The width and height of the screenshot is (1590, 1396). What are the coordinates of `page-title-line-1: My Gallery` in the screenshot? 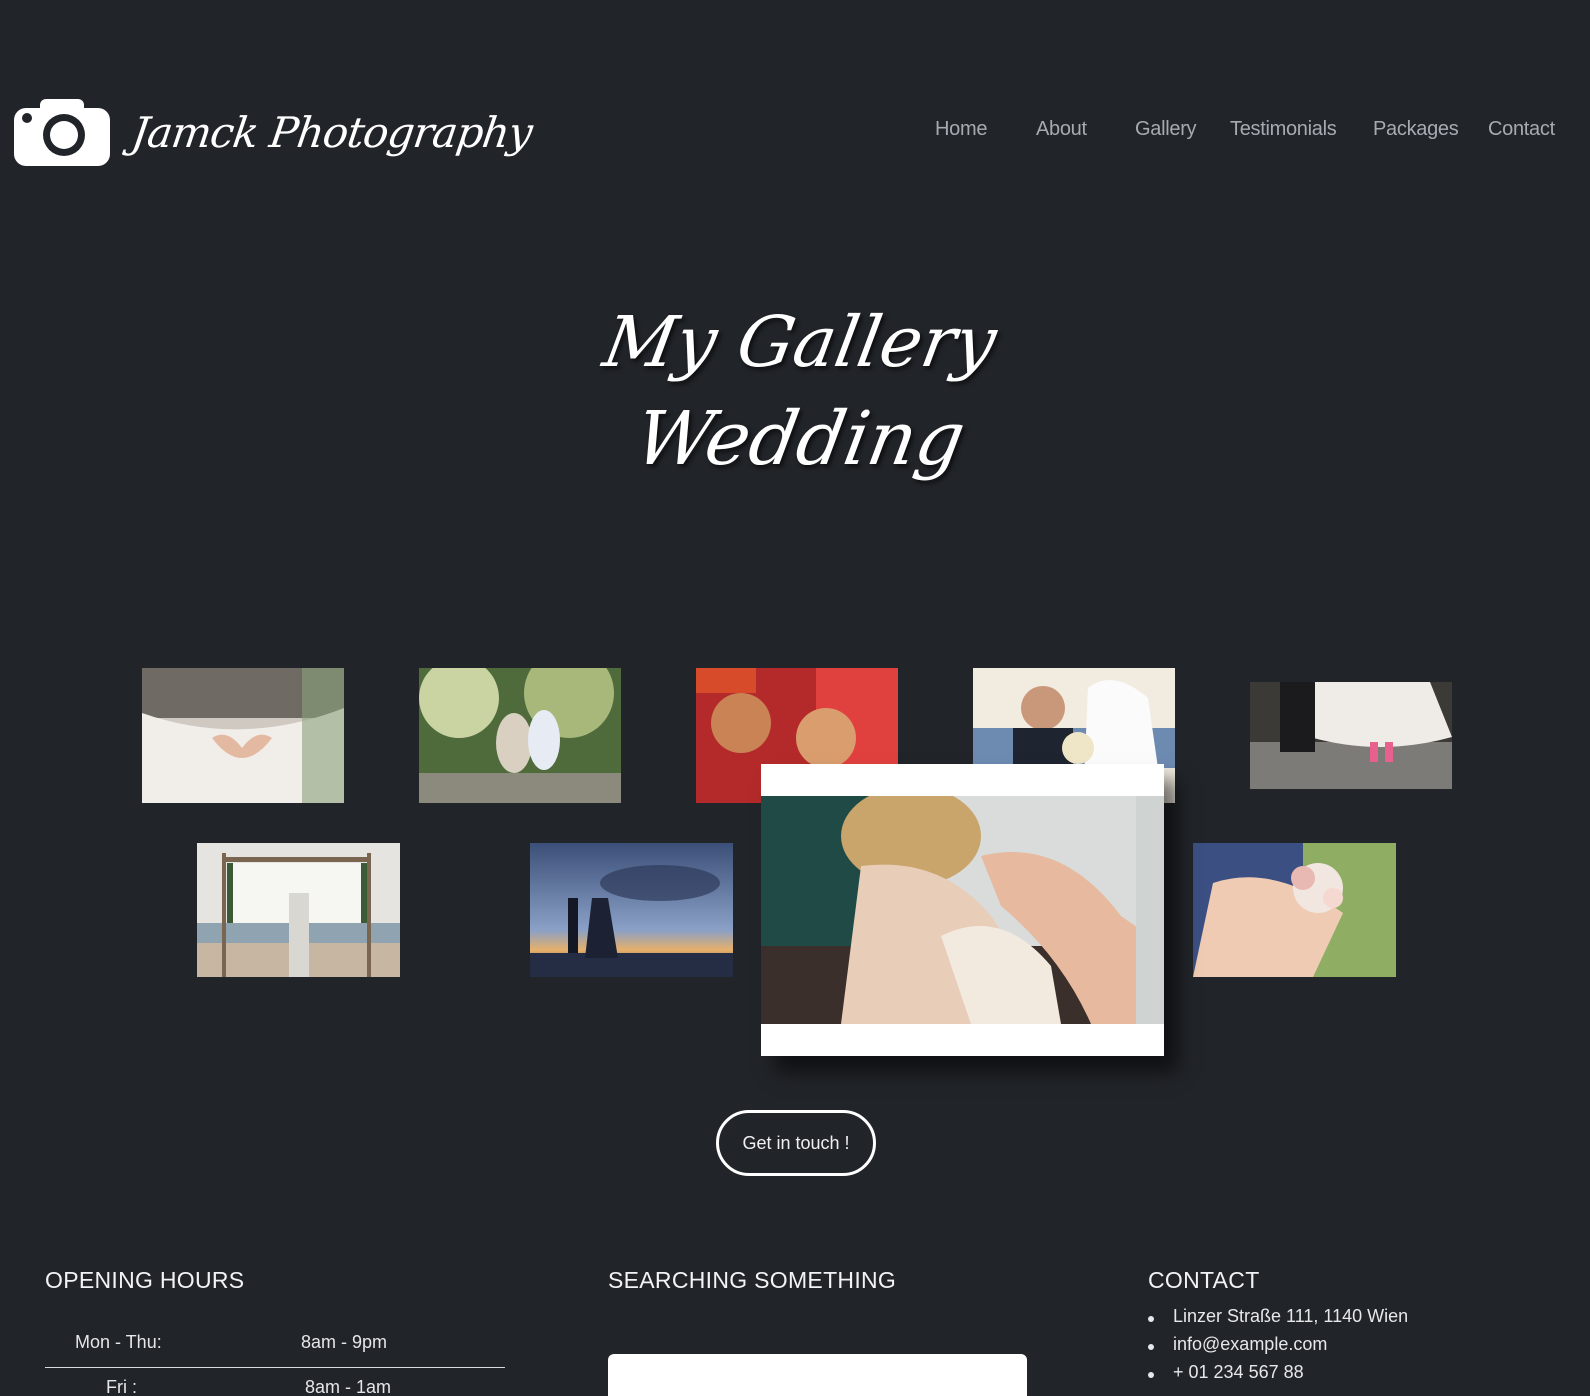 It's located at (800, 342).